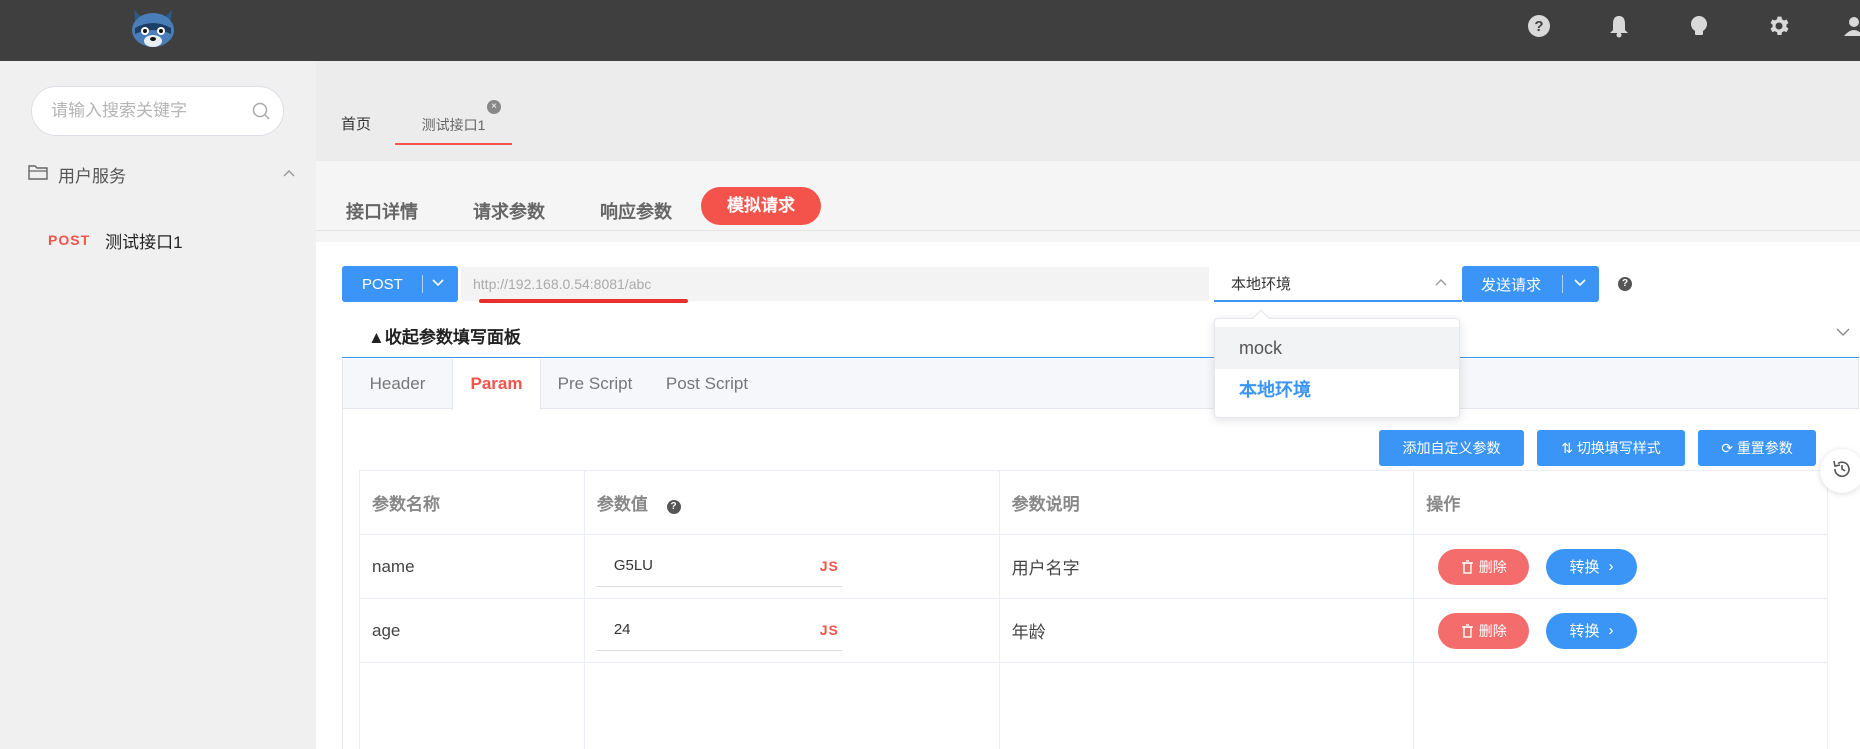 This screenshot has height=749, width=1860. What do you see at coordinates (162, 174) in the screenshot?
I see `service-group-row: 用户服务` at bounding box center [162, 174].